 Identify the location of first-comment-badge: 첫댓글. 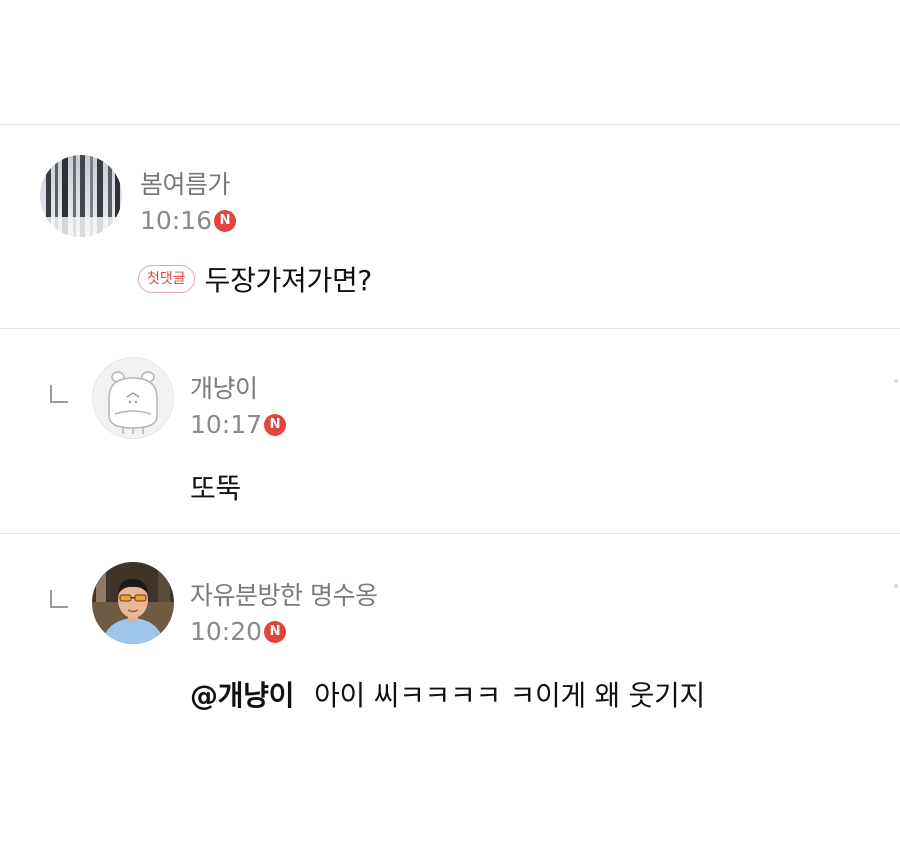
(166, 279).